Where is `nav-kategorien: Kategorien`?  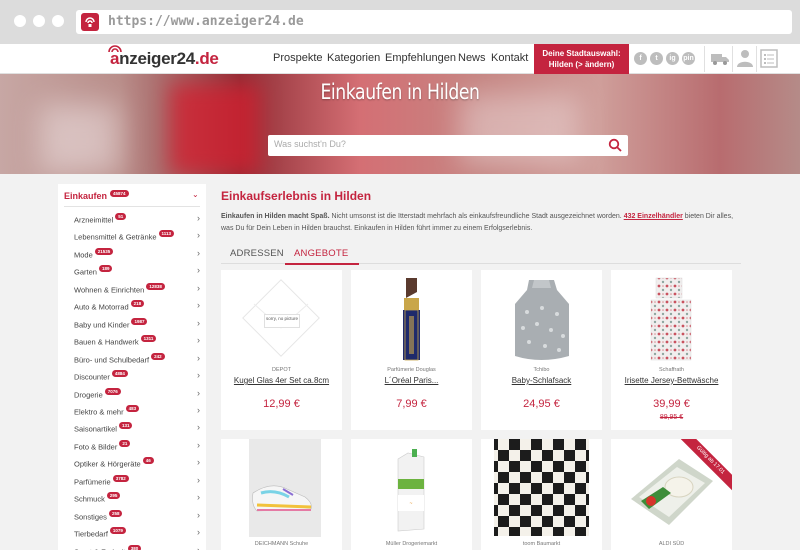
nav-kategorien: Kategorien is located at coordinates (353, 58).